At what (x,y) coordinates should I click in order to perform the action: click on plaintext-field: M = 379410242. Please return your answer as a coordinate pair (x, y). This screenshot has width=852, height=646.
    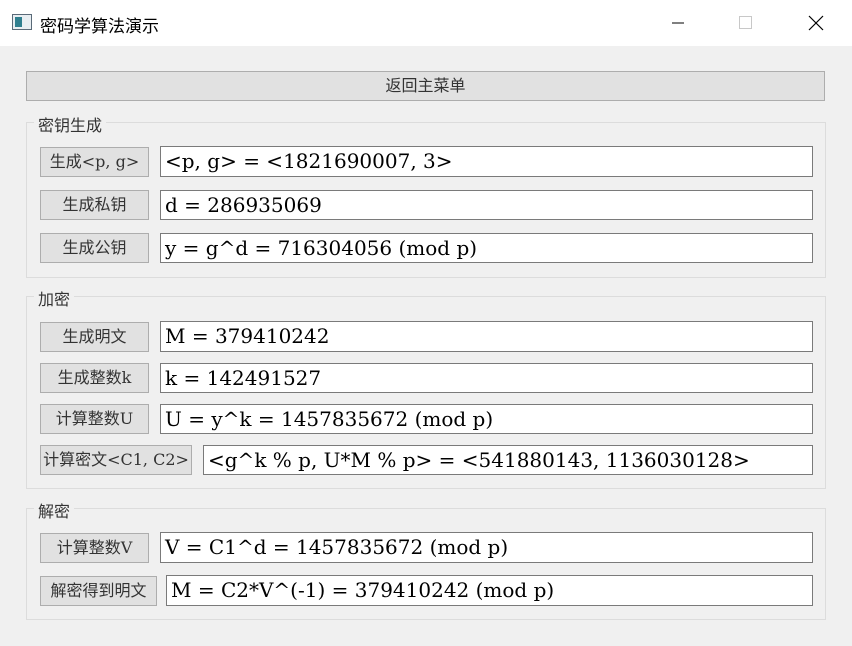
    Looking at the image, I should click on (486, 336).